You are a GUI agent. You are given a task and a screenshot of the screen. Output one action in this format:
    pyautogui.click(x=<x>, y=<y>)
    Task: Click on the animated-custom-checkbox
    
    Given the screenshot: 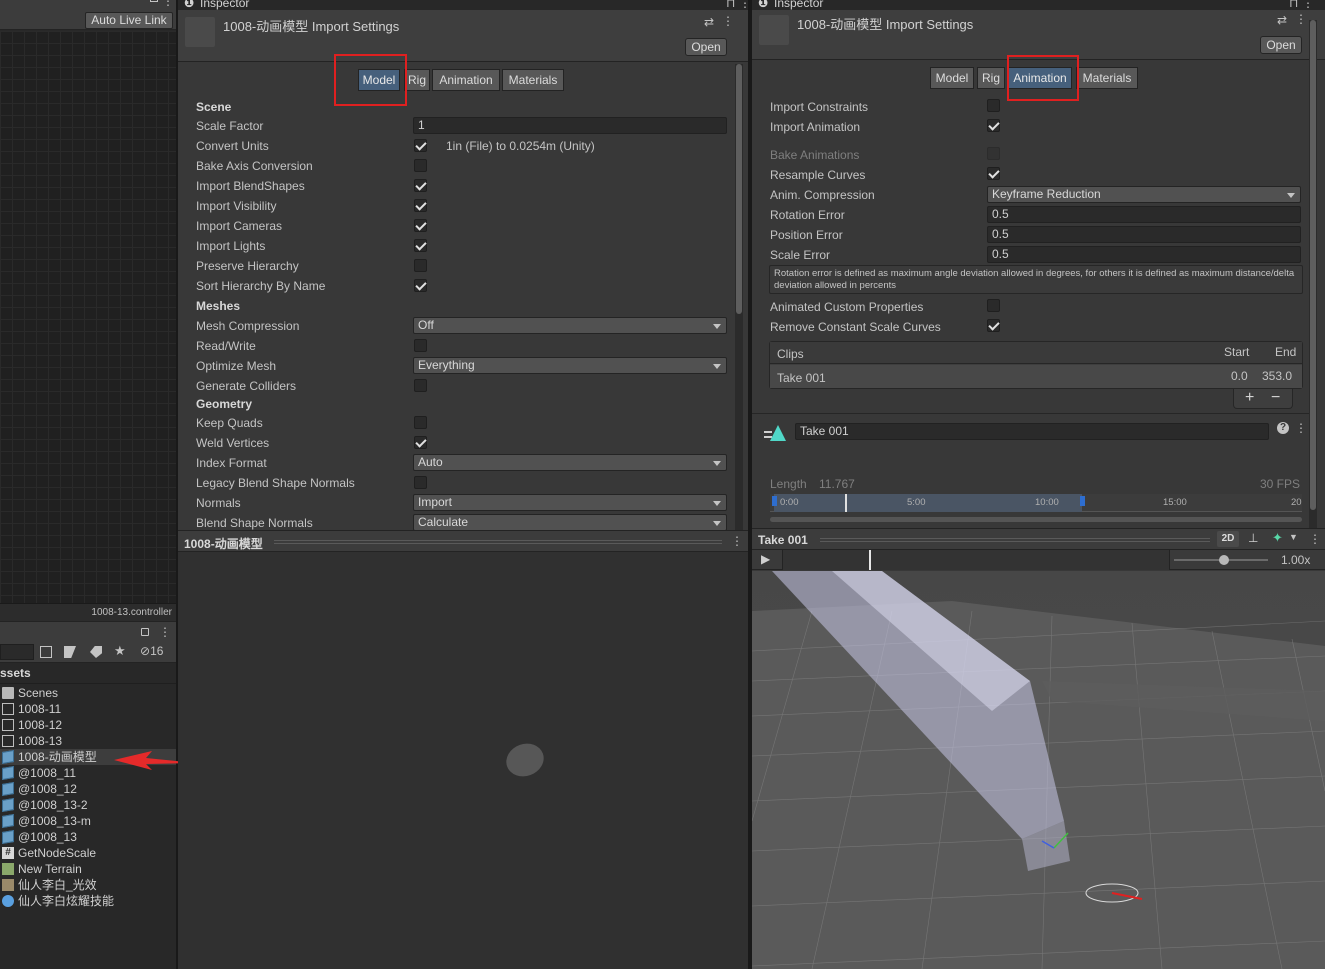 What is the action you would take?
    pyautogui.click(x=993, y=305)
    